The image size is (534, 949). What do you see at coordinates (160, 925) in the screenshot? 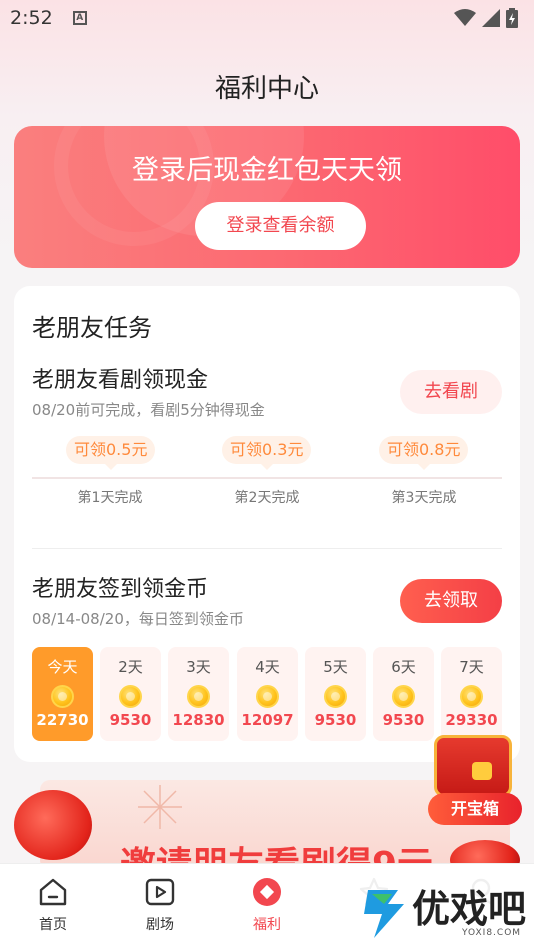
I see `nav-label: 剧场` at bounding box center [160, 925].